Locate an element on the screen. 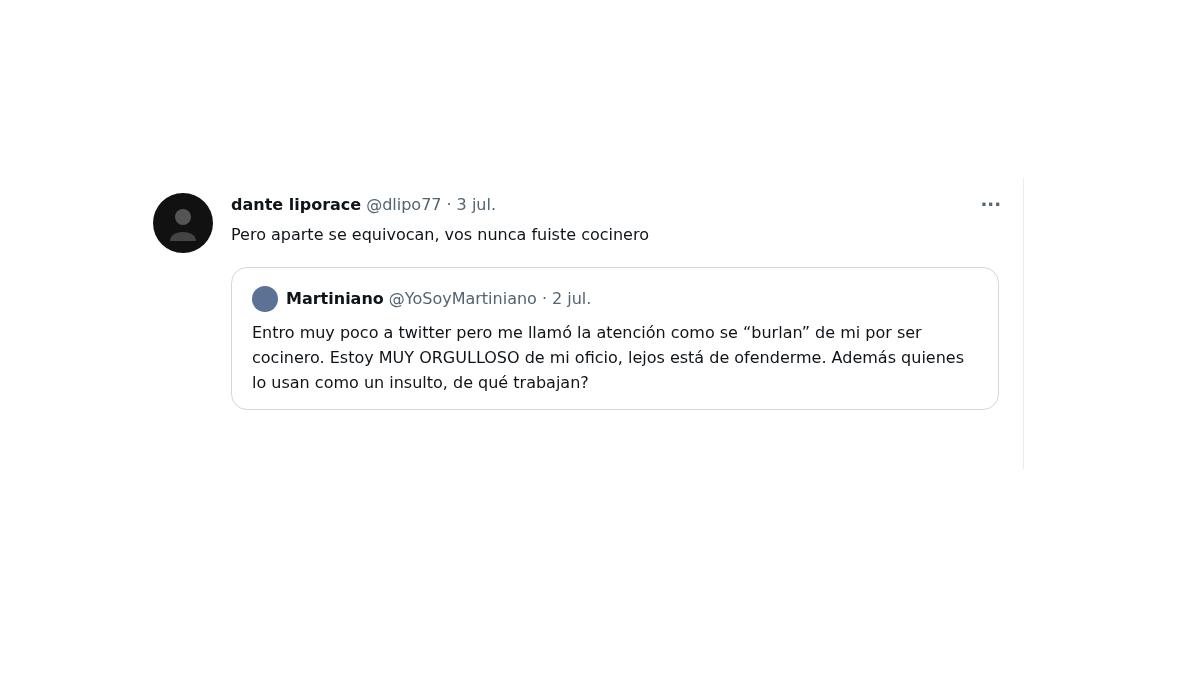  tweet-date: 3 jul. is located at coordinates (476, 205).